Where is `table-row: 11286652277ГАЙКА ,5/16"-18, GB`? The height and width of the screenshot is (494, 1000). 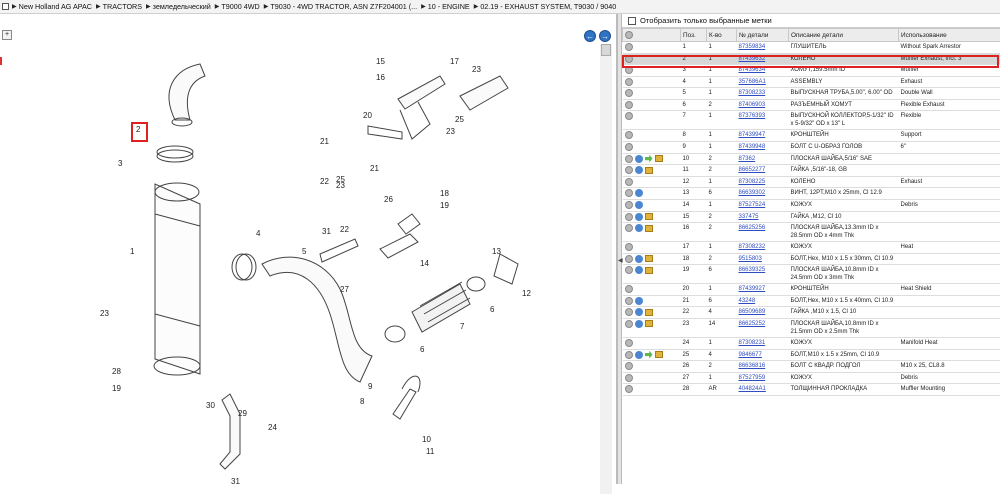
table-row: 11286652277ГАЙКА ,5/16"-18, GB is located at coordinates (811, 171).